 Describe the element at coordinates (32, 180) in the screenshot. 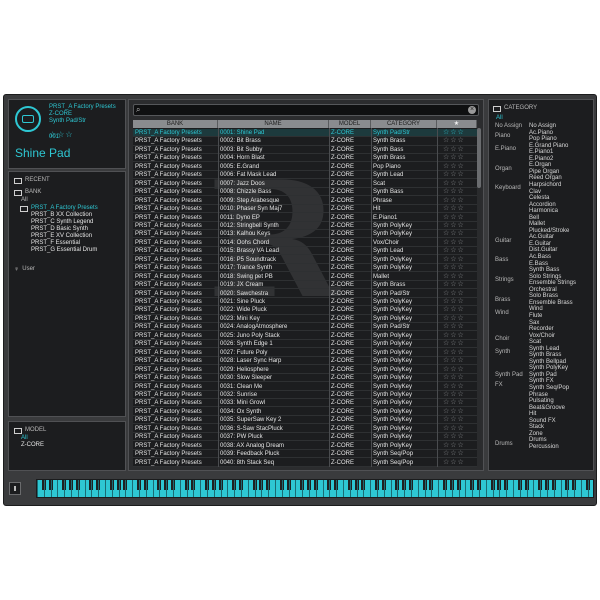

I see `recent-item: RECENT` at that location.